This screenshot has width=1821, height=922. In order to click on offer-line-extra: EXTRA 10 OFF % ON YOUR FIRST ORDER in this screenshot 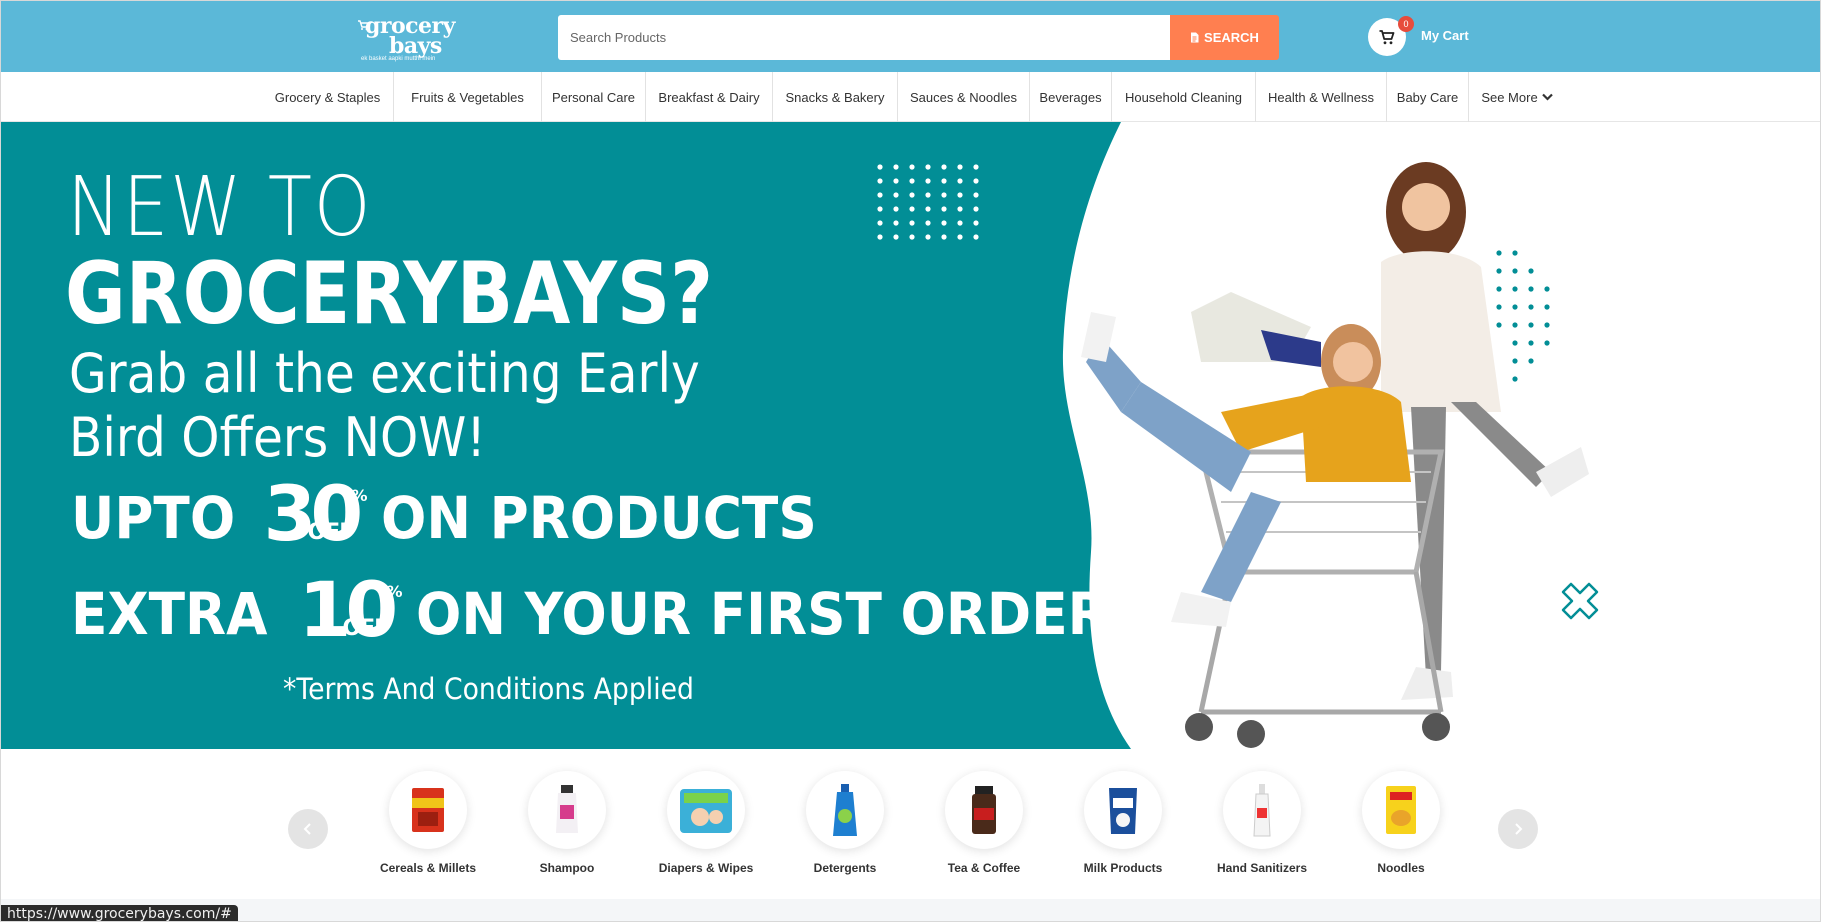, I will do `click(620, 611)`.